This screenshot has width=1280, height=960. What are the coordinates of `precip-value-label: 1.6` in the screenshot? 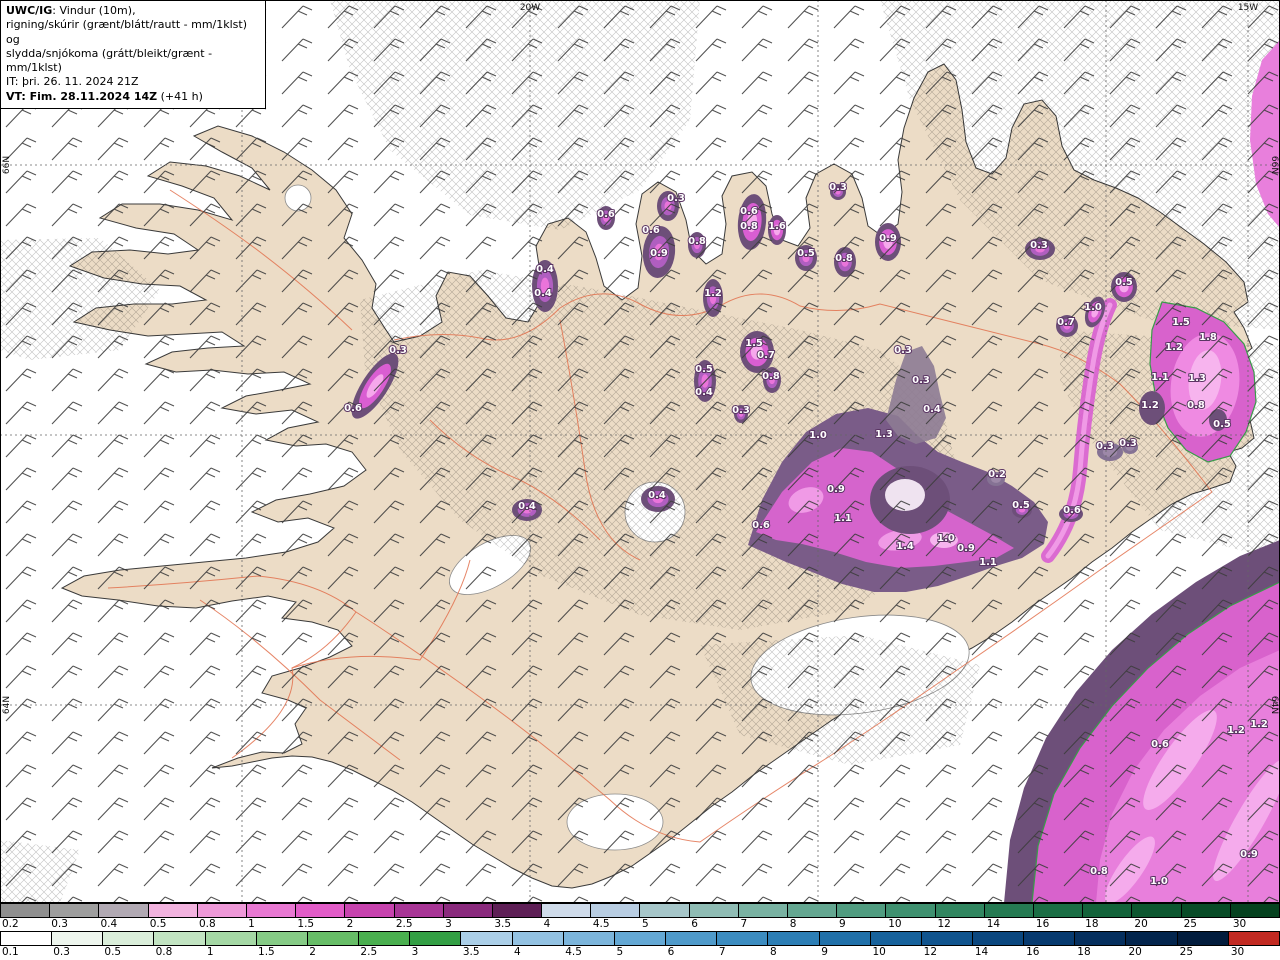 It's located at (777, 226).